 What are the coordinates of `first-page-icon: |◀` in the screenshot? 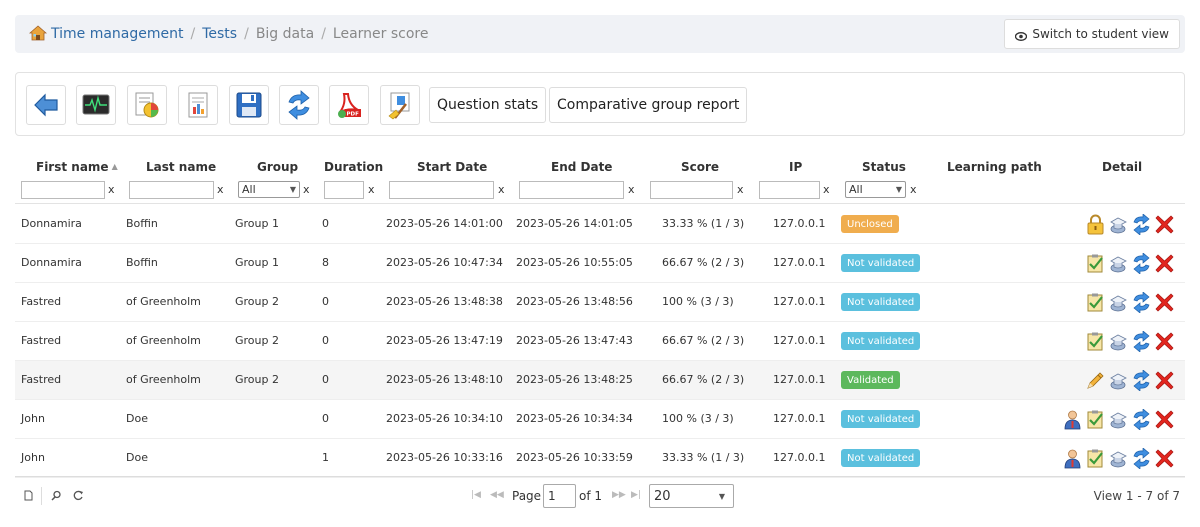 It's located at (476, 495).